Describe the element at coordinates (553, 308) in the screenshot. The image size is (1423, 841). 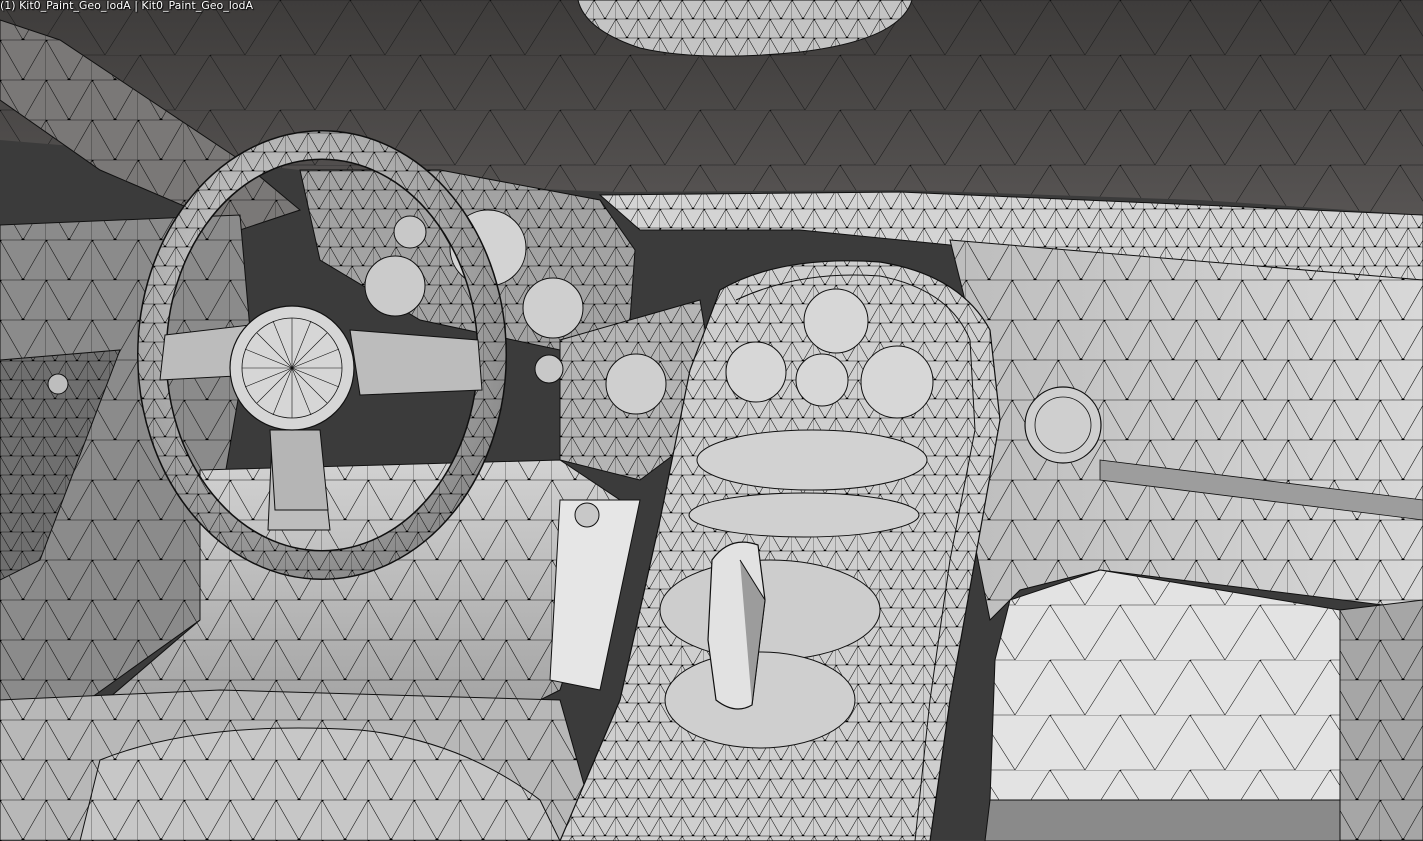
I see `gauge-right` at that location.